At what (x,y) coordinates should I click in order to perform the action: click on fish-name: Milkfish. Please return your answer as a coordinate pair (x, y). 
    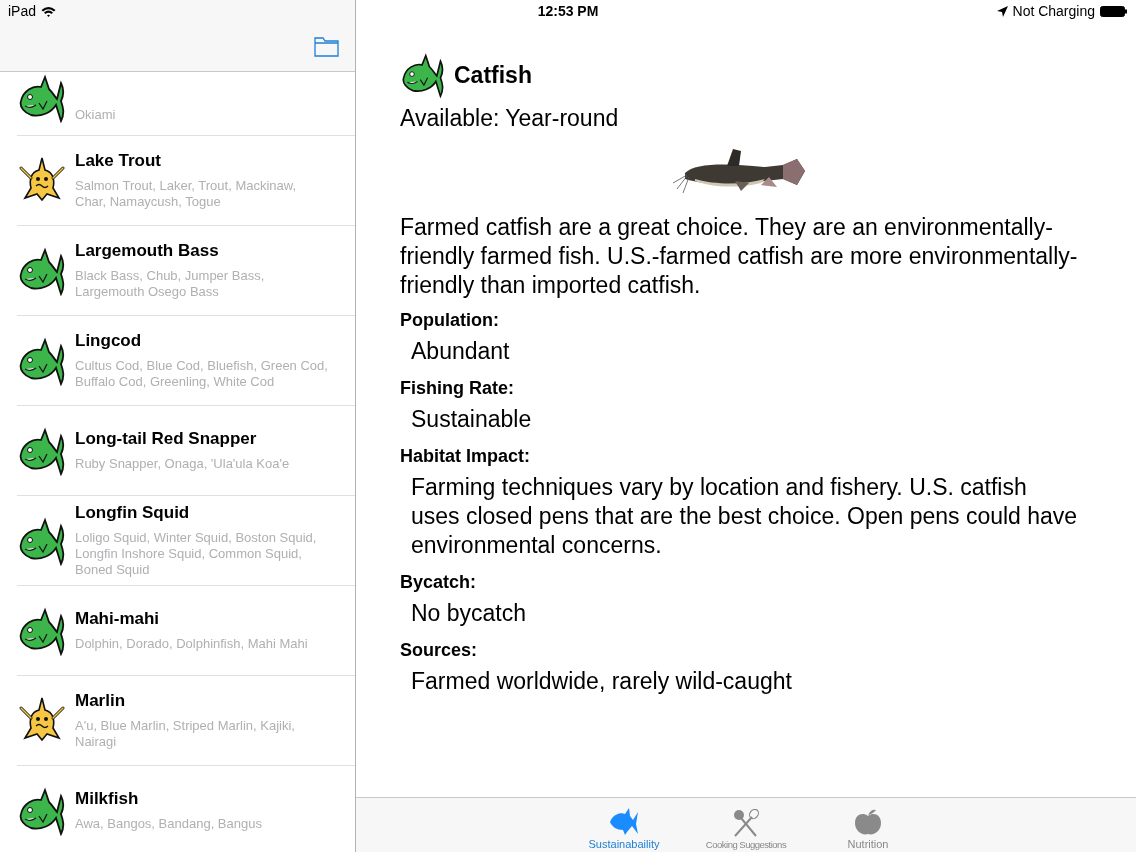
    Looking at the image, I should click on (107, 799).